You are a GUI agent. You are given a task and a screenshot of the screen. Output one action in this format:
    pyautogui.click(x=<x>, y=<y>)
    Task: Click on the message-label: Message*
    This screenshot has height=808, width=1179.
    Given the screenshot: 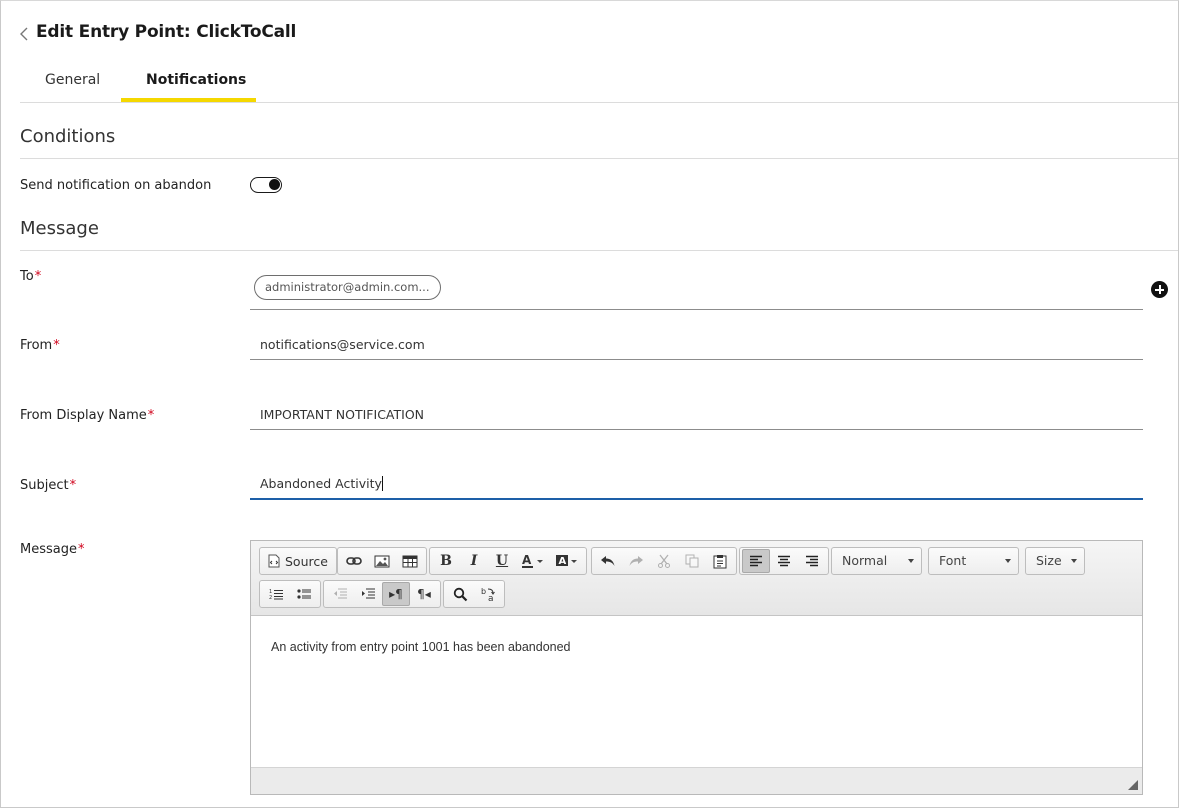 What is the action you would take?
    pyautogui.click(x=52, y=549)
    